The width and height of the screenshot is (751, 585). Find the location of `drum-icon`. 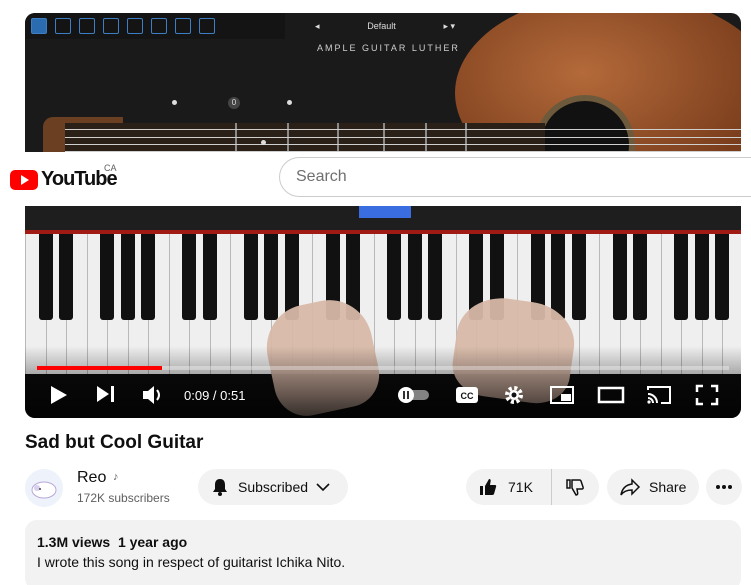

drum-icon is located at coordinates (183, 26).